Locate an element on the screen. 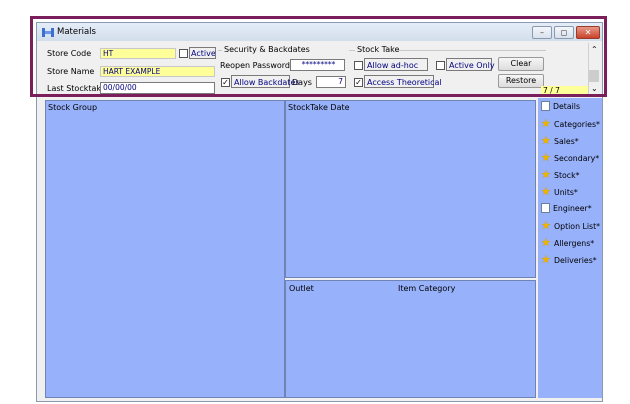 The width and height of the screenshot is (630, 404). sidebar-item-label: Secondary* is located at coordinates (577, 158).